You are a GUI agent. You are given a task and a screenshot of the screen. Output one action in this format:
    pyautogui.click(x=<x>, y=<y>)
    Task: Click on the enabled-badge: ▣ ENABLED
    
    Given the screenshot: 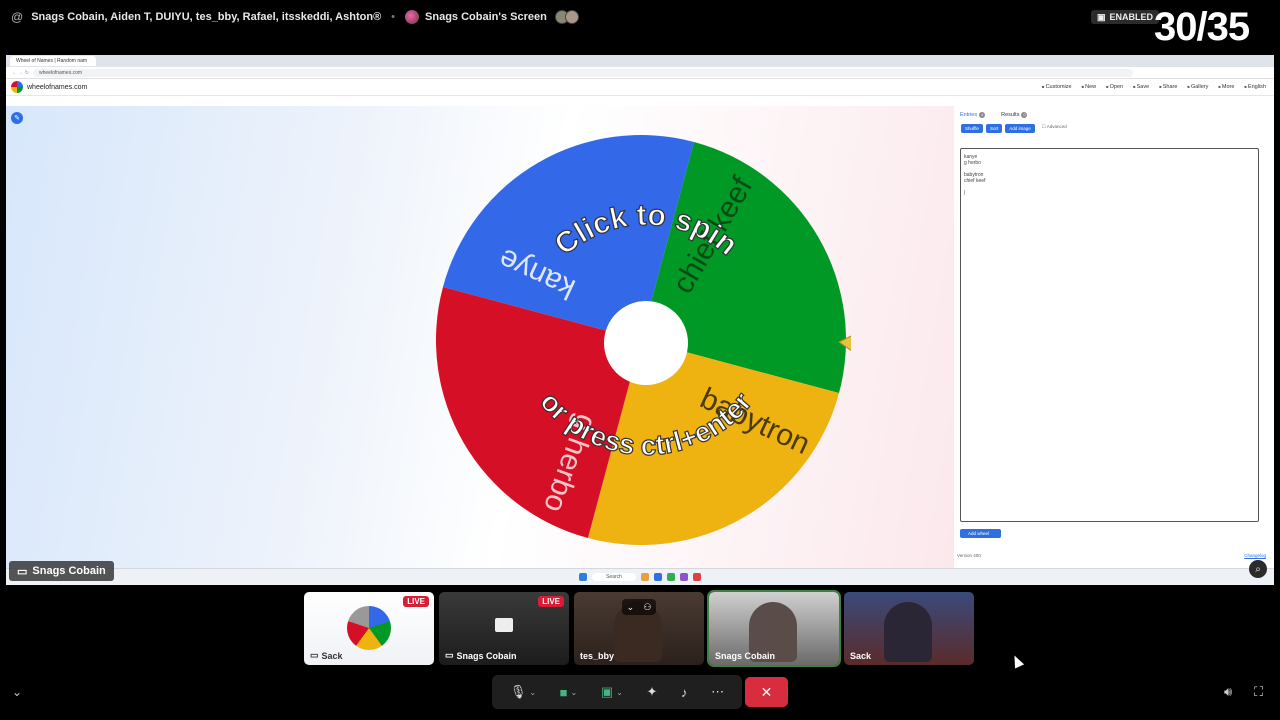 What is the action you would take?
    pyautogui.click(x=1125, y=17)
    